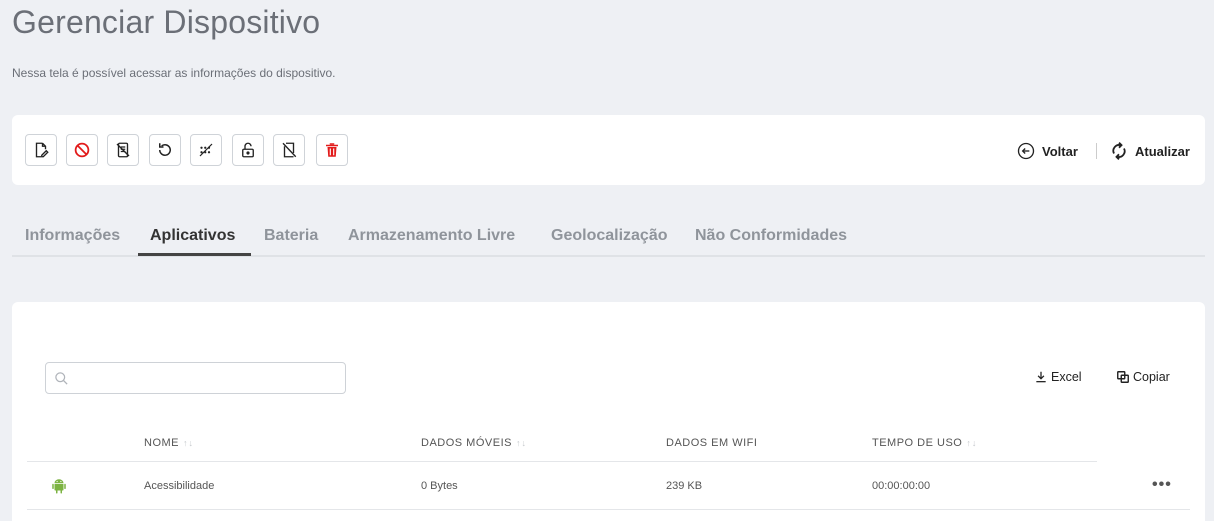  What do you see at coordinates (431, 236) in the screenshot?
I see `tab-armazenamento-livre: Armazenamento Livre` at bounding box center [431, 236].